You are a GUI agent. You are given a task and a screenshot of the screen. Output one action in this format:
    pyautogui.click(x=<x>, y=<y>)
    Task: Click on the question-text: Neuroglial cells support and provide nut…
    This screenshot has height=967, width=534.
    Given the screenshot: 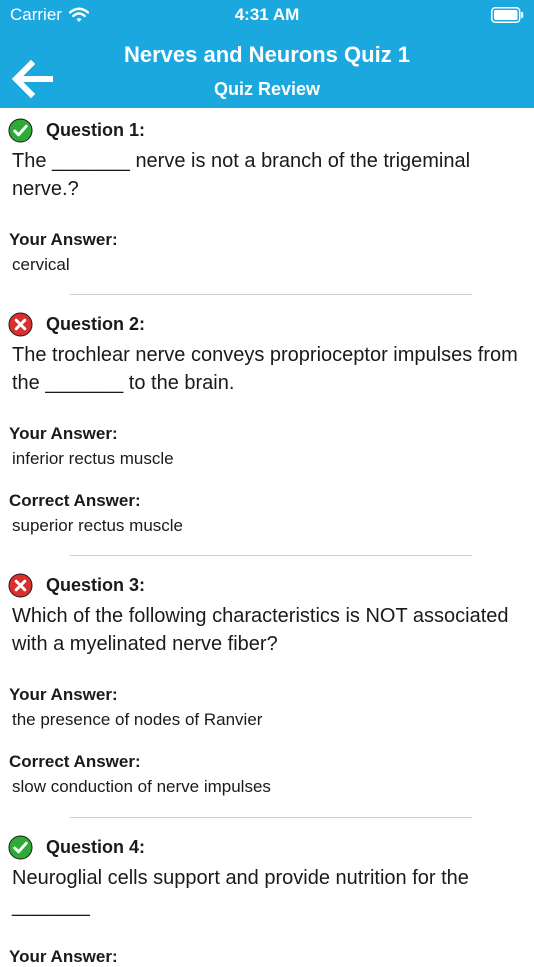 What is the action you would take?
    pyautogui.click(x=240, y=892)
    